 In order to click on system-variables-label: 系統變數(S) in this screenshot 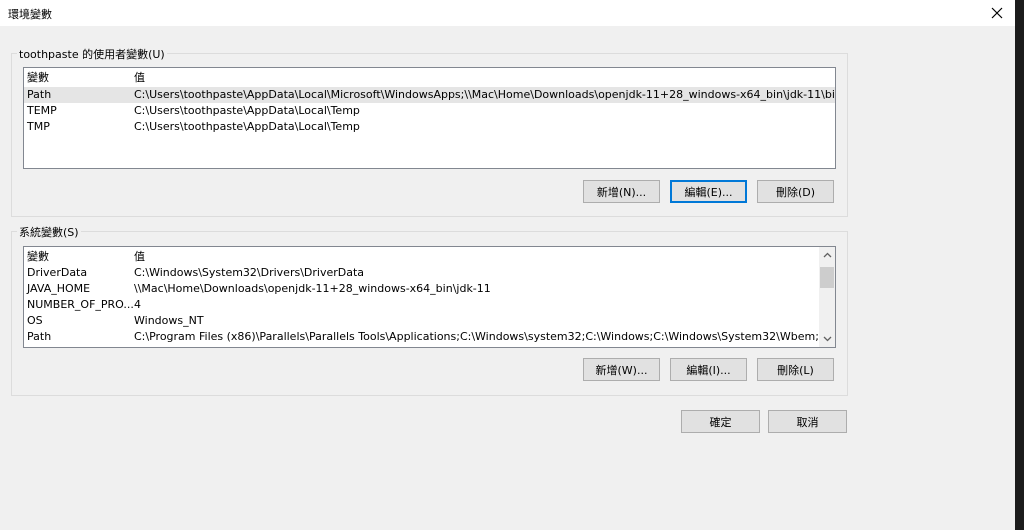, I will do `click(49, 232)`.